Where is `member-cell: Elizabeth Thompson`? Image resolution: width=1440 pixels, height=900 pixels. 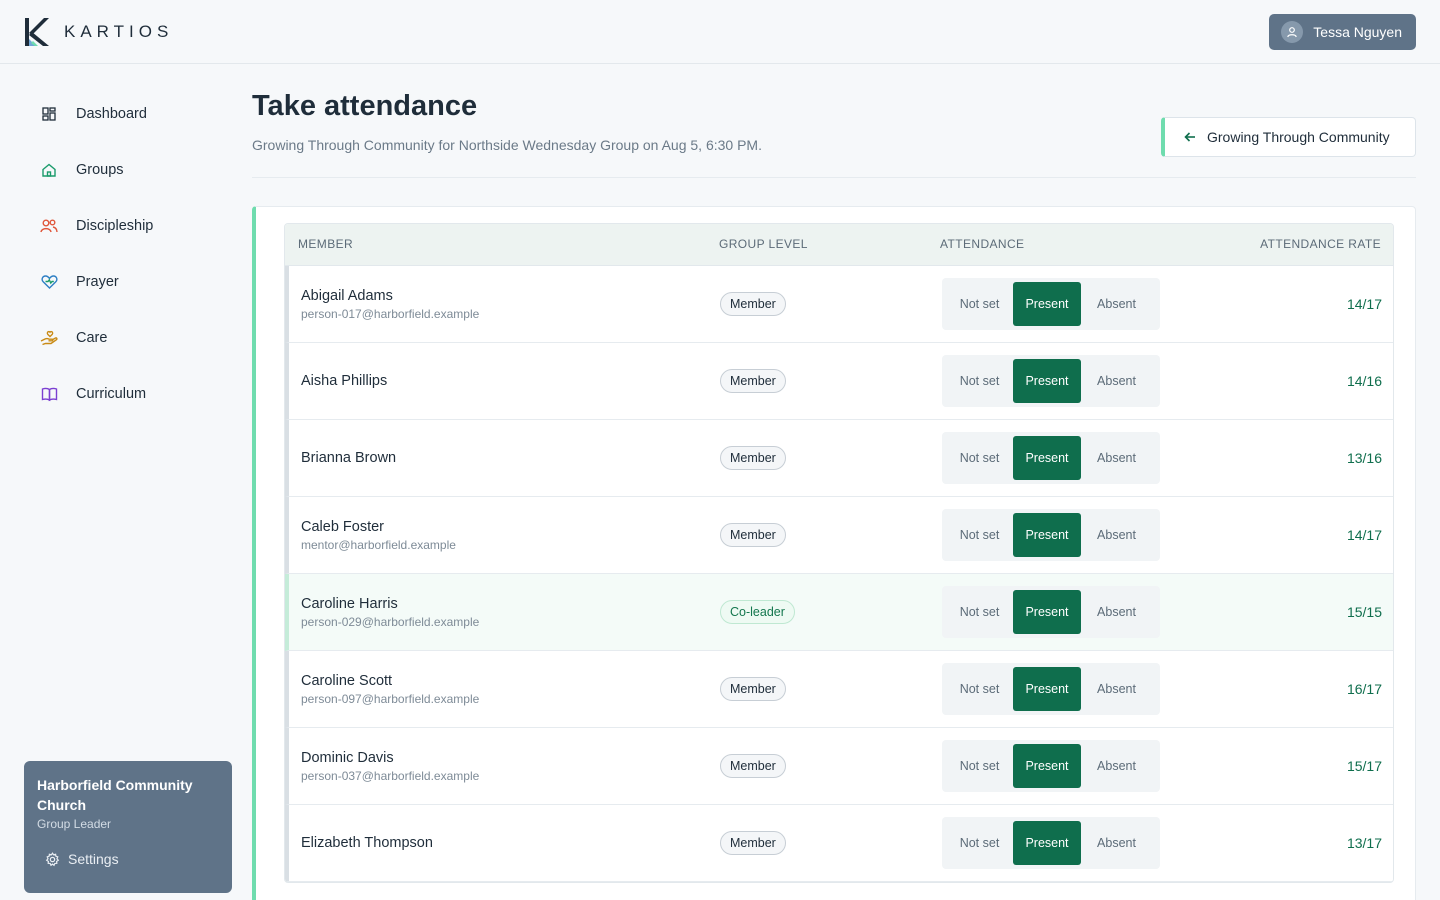
member-cell: Elizabeth Thompson is located at coordinates (367, 843).